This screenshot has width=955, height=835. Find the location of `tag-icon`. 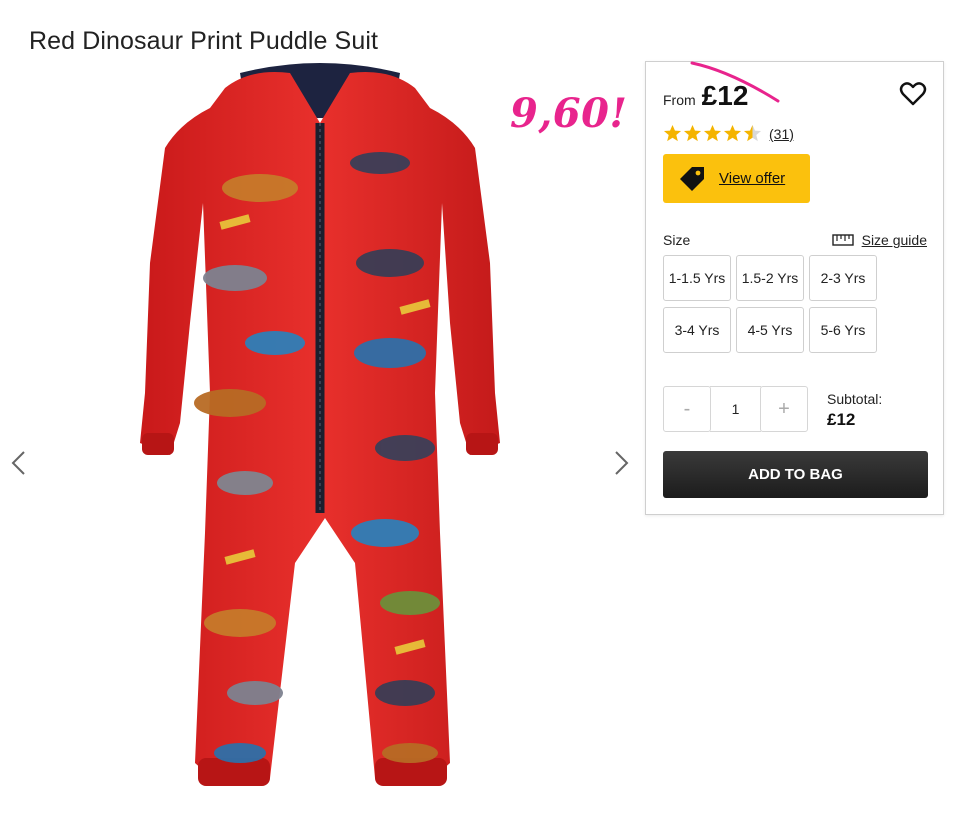

tag-icon is located at coordinates (692, 178).